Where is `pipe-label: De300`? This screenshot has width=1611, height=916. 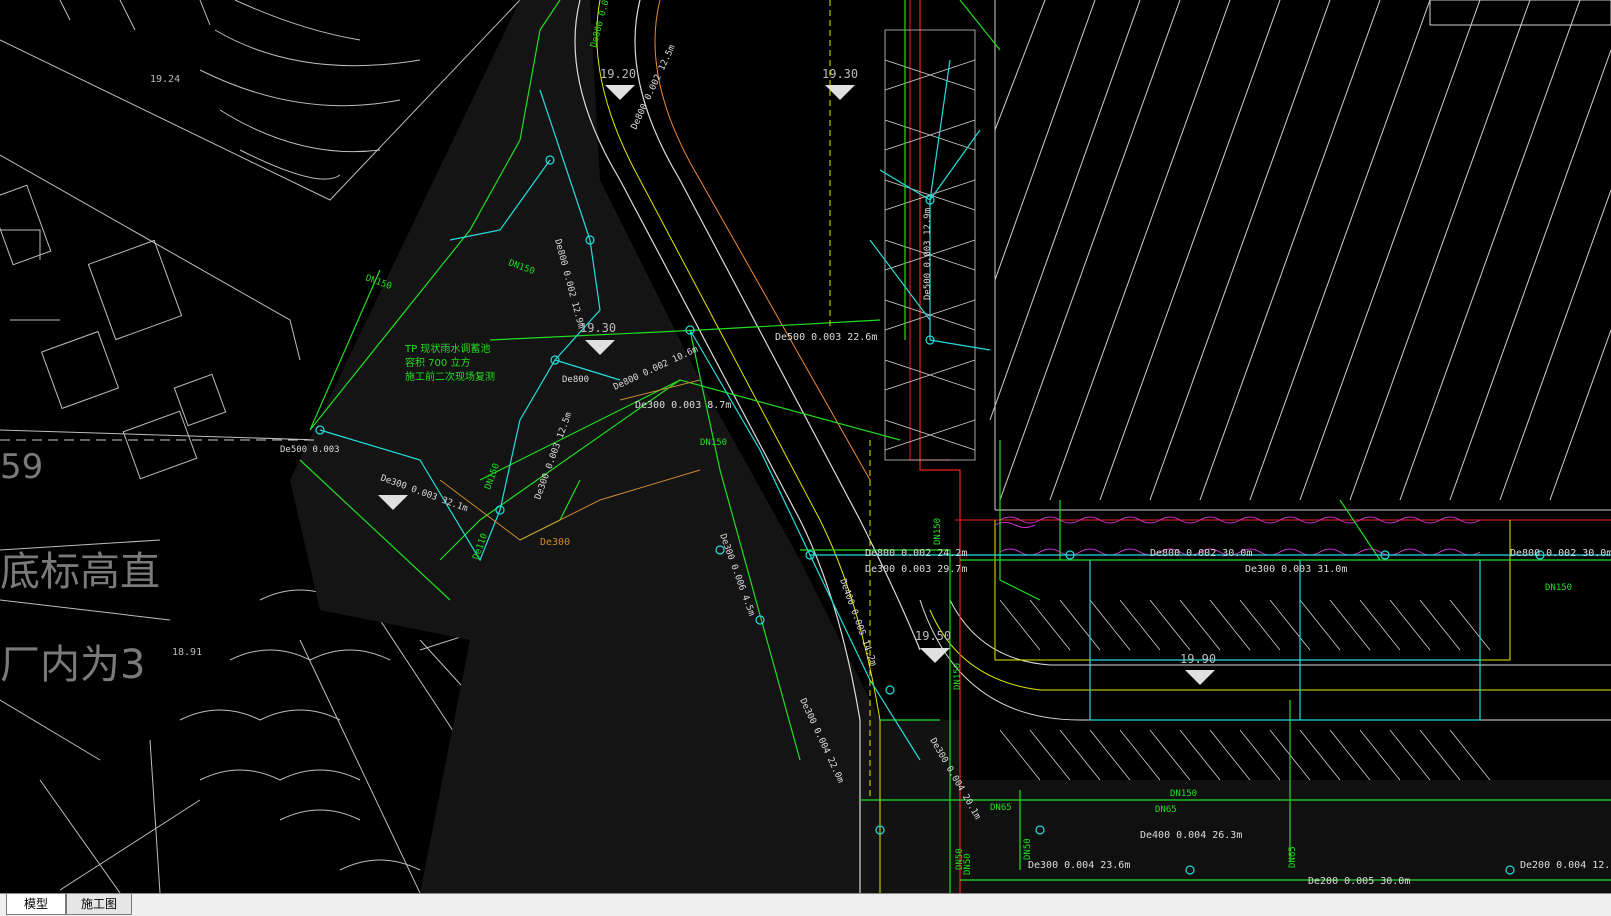 pipe-label: De300 is located at coordinates (555, 542).